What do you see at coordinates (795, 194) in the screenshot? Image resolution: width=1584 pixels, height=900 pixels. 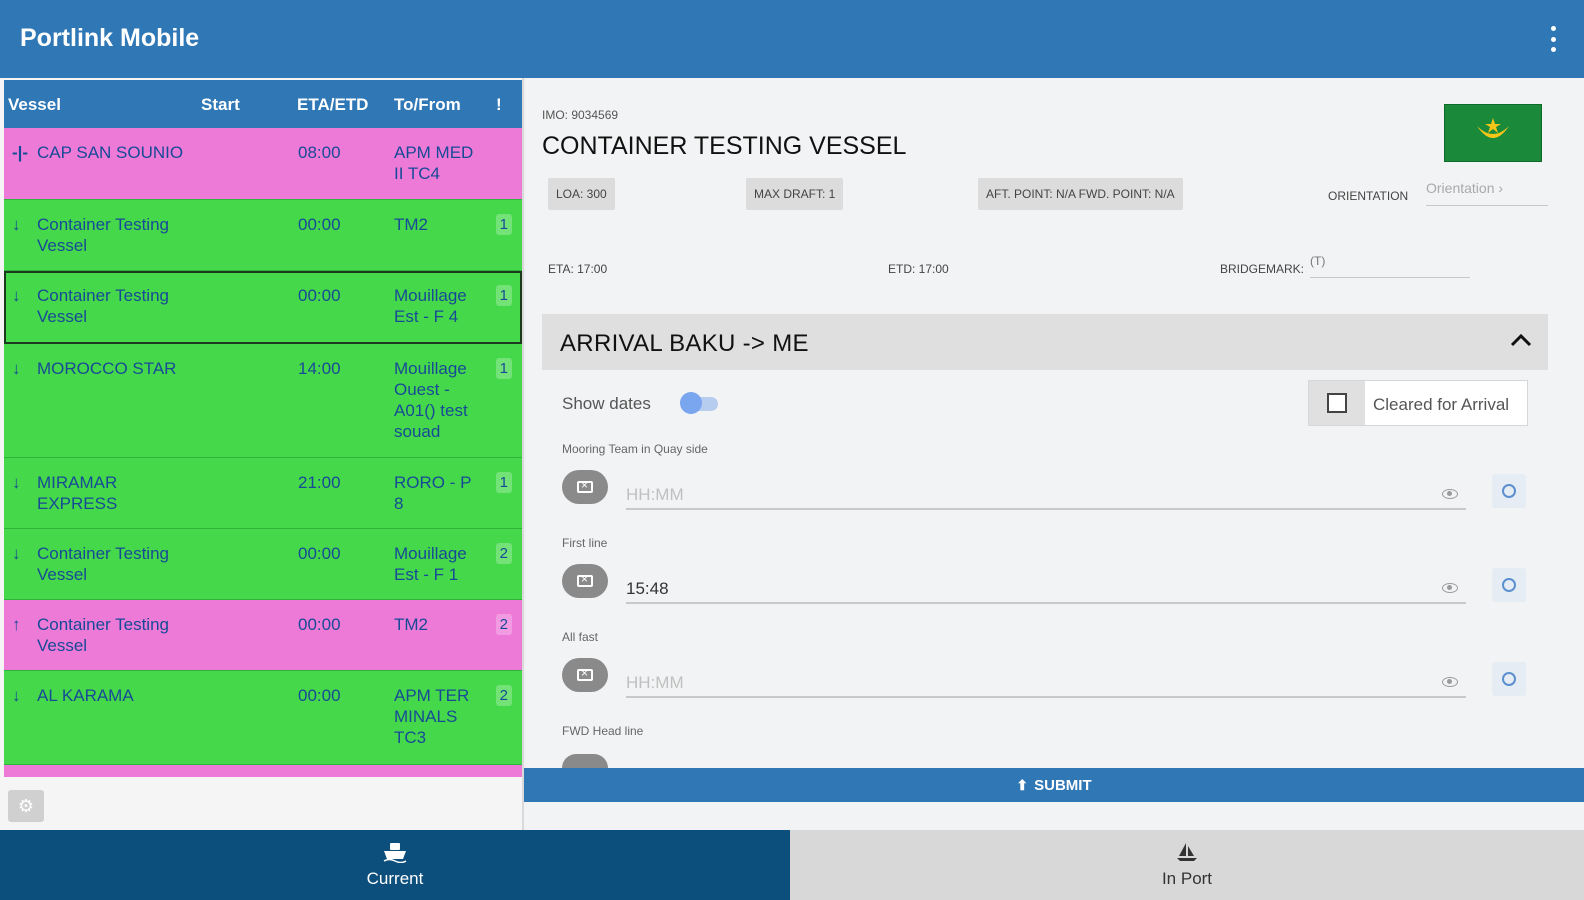 I see `max-draft-chip: MAX DRAFT: 1` at bounding box center [795, 194].